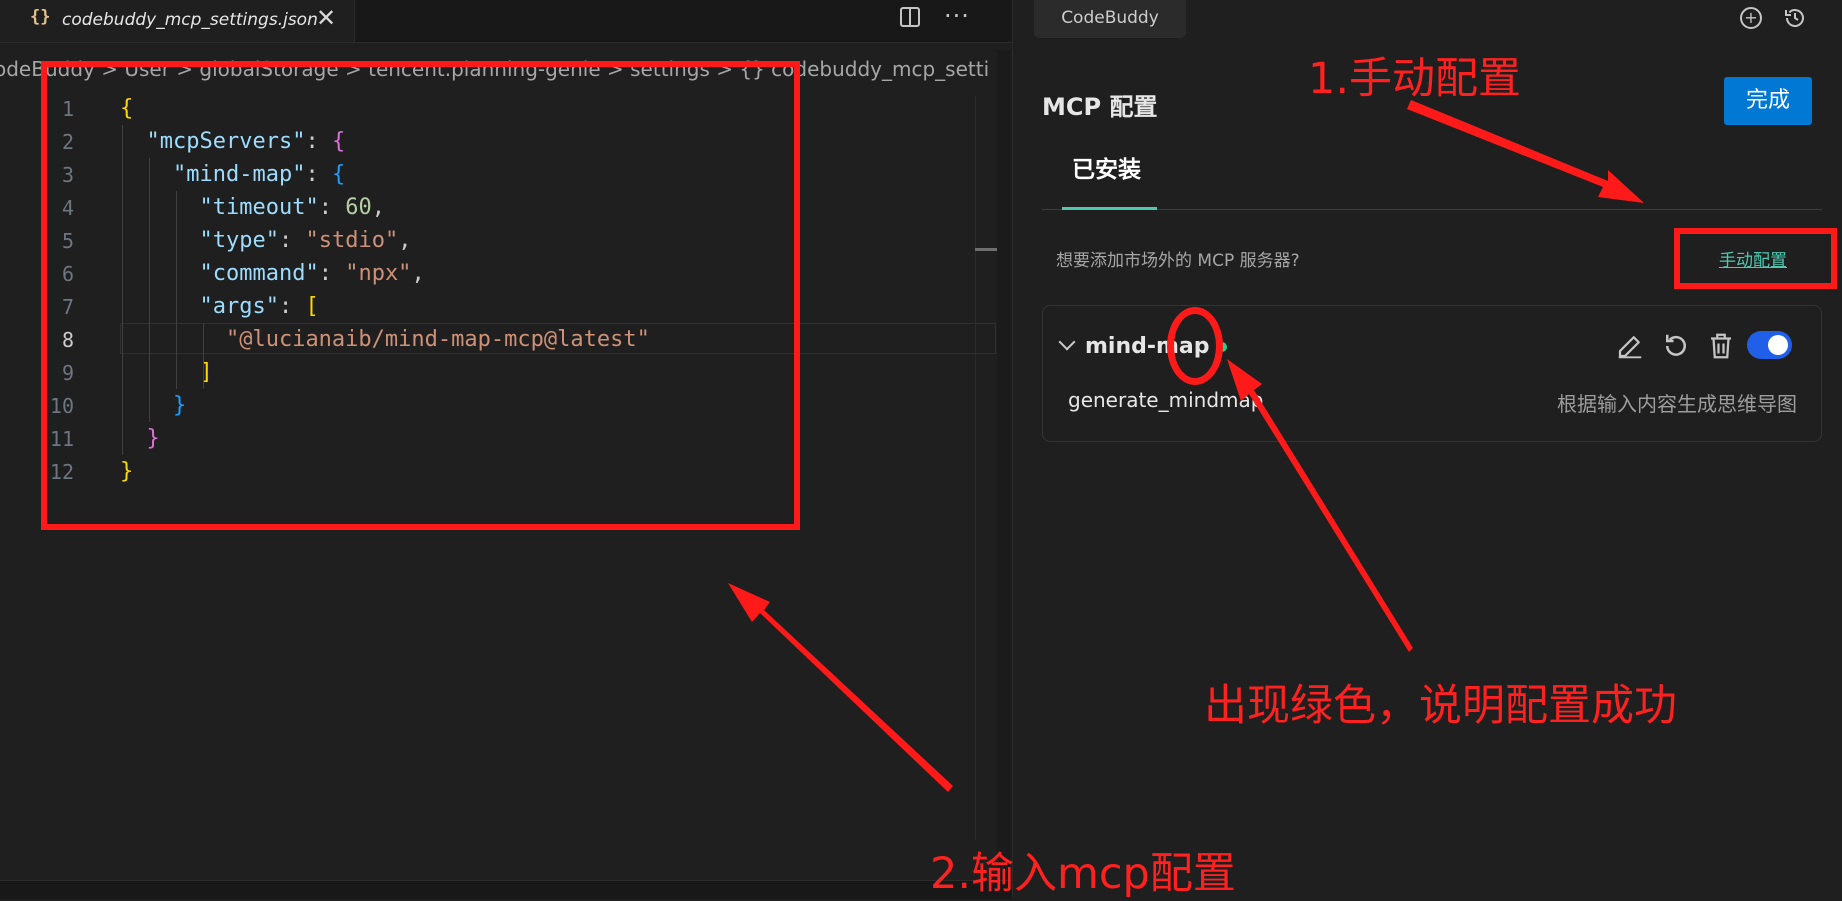 This screenshot has height=901, width=1842. Describe the element at coordinates (1440, 706) in the screenshot. I see `annotation-success-note: 出现绿色，说明配置成功` at that location.